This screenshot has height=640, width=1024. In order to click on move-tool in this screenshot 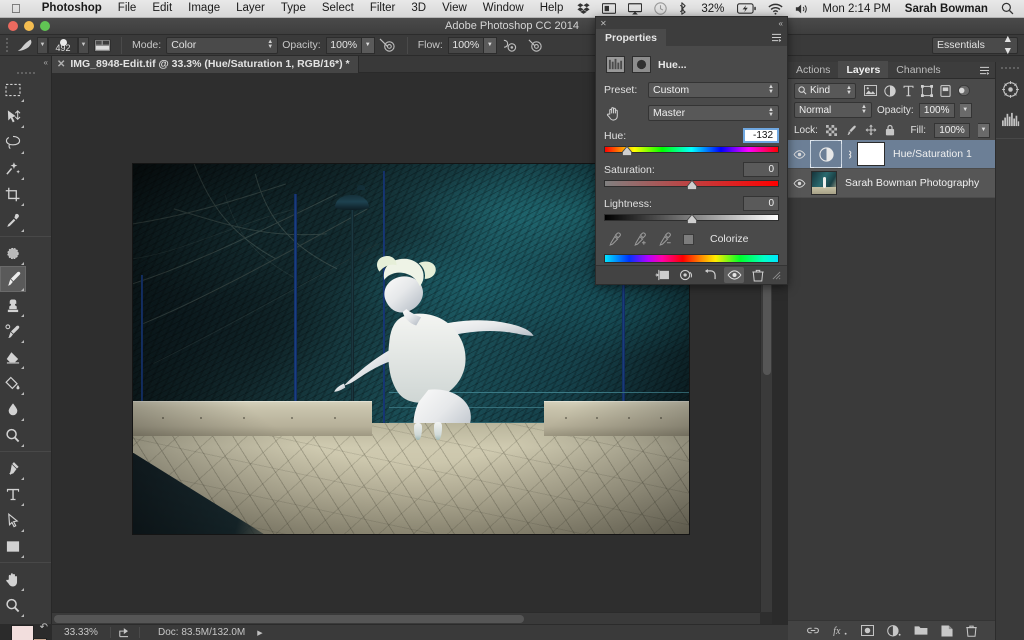, I will do `click(13, 116)`.